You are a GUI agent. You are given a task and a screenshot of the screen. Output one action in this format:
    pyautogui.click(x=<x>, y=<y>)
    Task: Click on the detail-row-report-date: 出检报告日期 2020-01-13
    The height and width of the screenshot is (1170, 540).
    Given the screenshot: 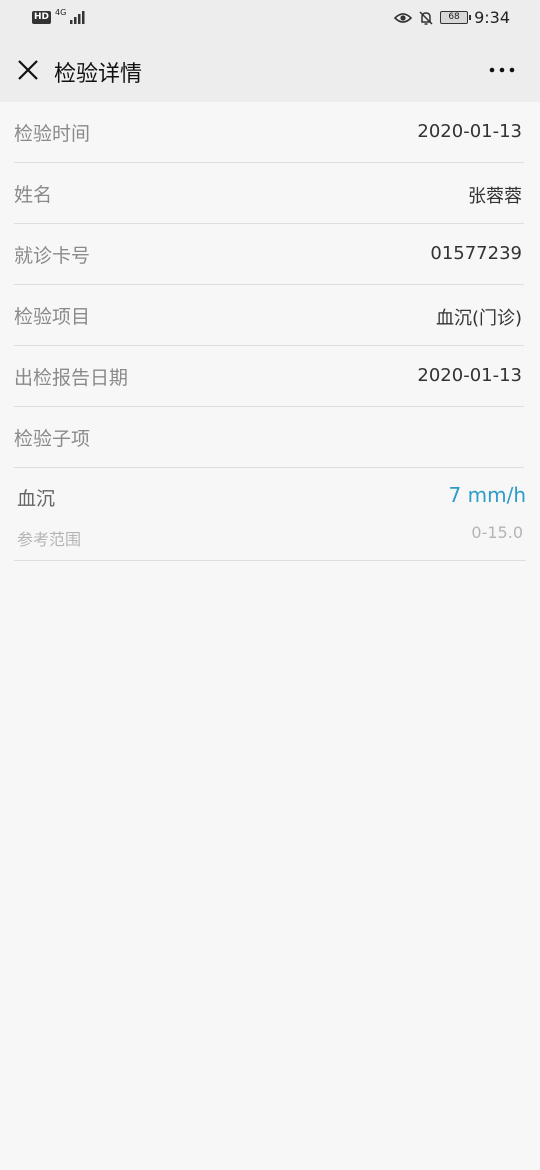 What is the action you would take?
    pyautogui.click(x=269, y=376)
    